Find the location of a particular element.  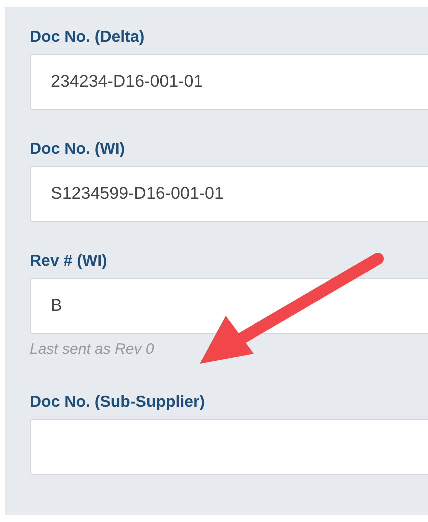

field-label: Rev # (WI) is located at coordinates (69, 262).